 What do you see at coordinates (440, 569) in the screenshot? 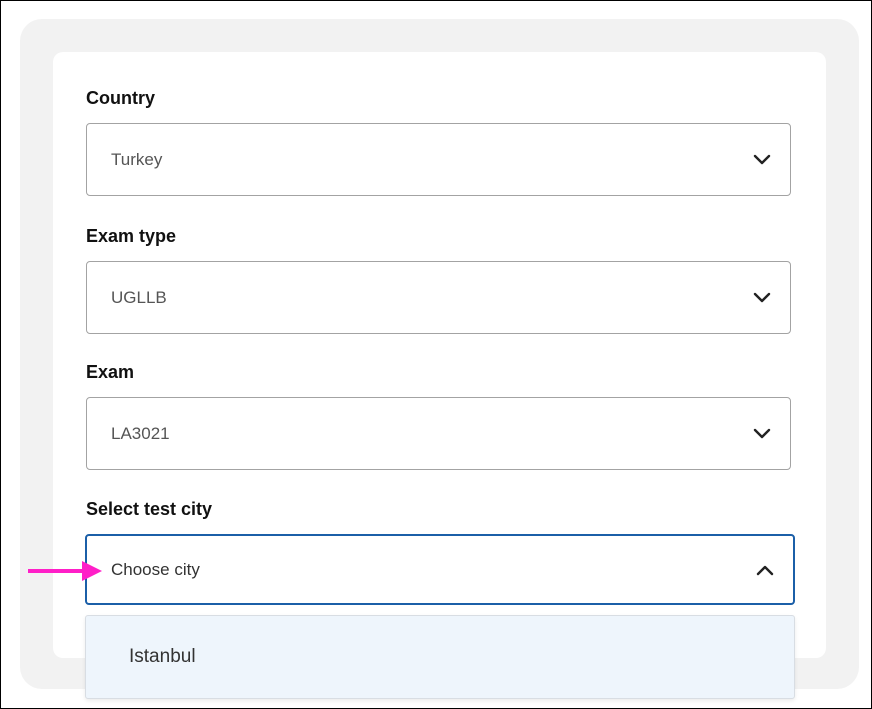
I see `test-city-select: Choose city` at bounding box center [440, 569].